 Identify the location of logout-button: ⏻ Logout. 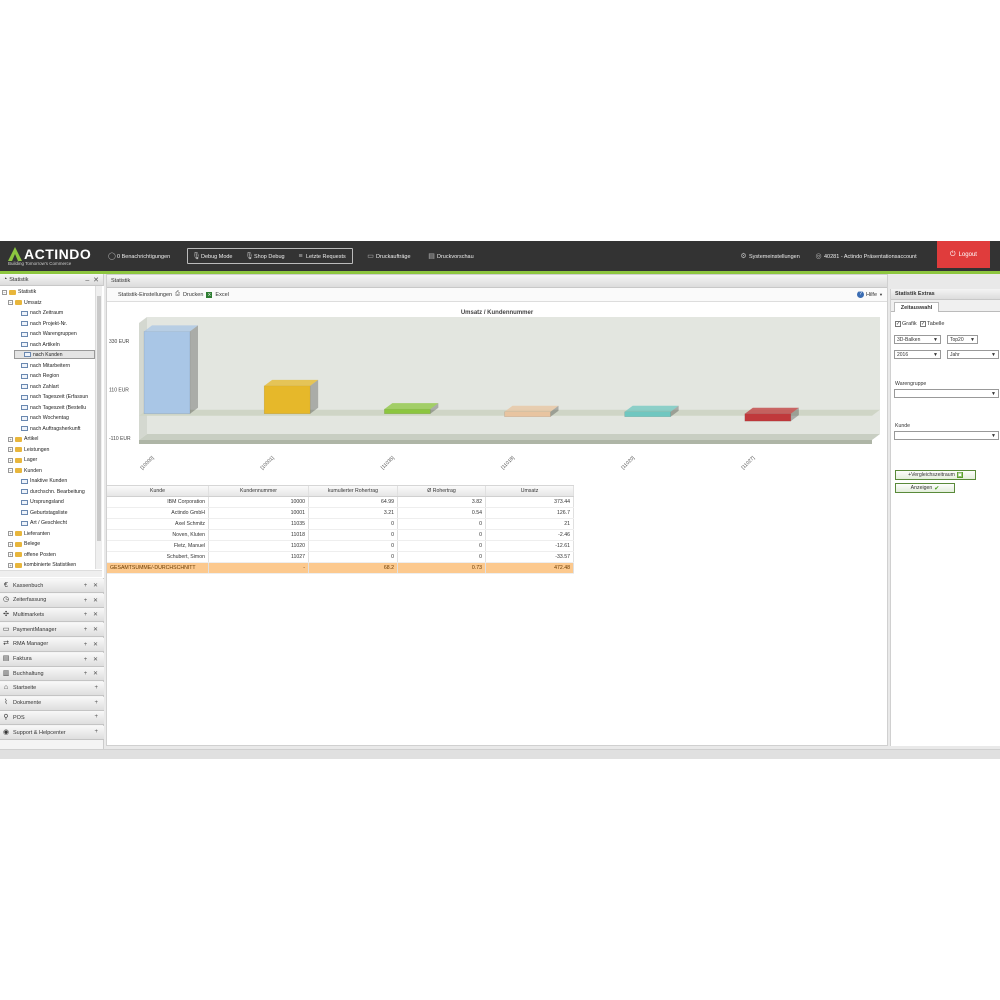
(963, 254).